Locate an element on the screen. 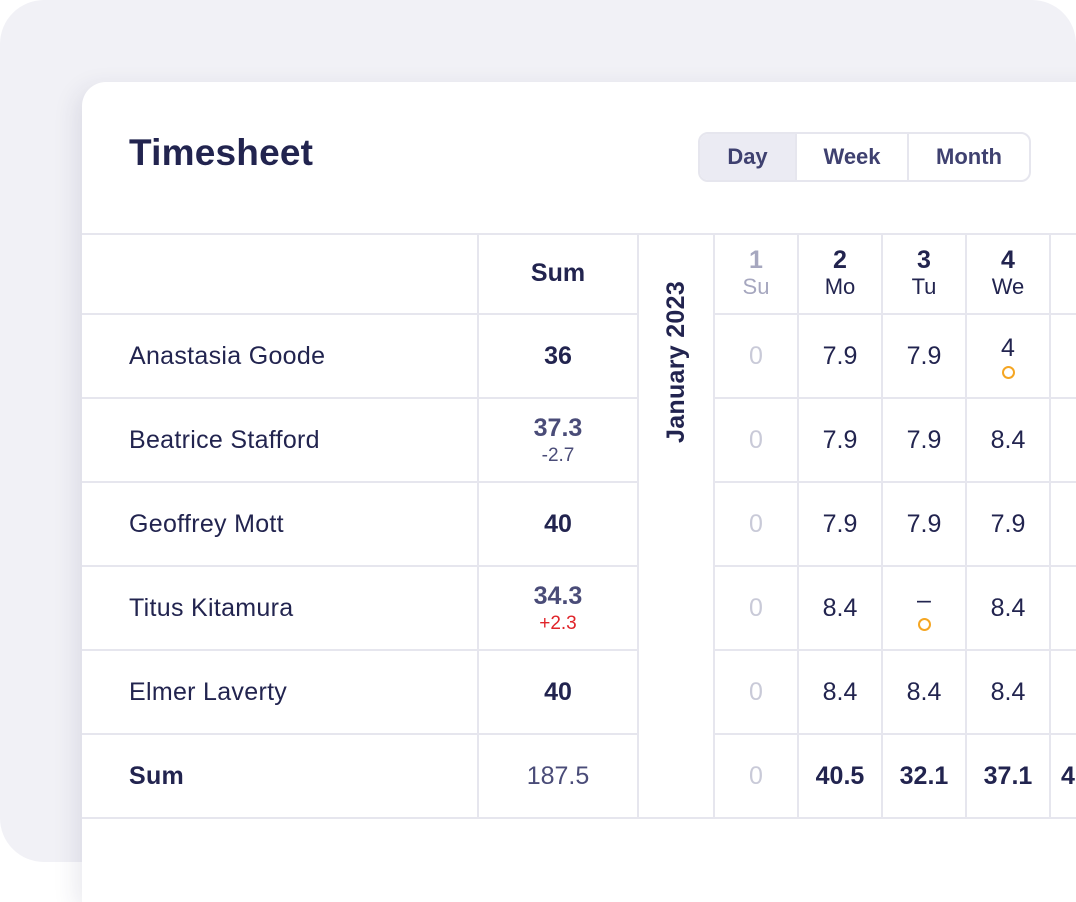  view-switcher: Day Week Month is located at coordinates (864, 157).